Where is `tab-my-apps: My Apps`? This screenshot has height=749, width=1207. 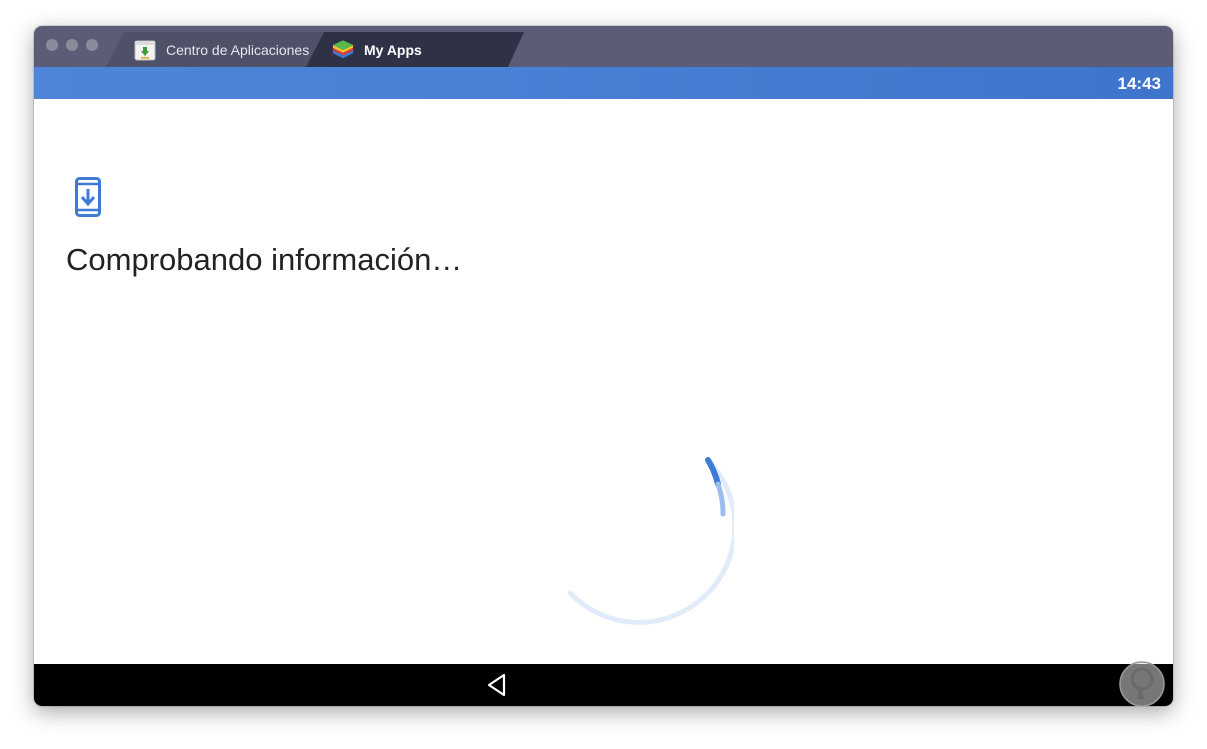 tab-my-apps: My Apps is located at coordinates (415, 49).